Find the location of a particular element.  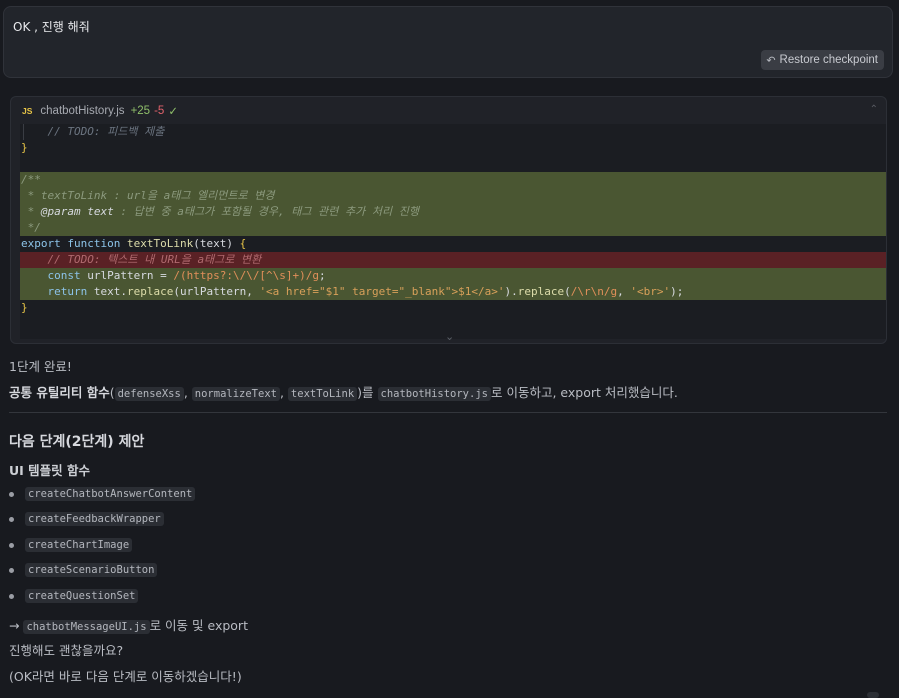

list-item: createChartImage is located at coordinates (71, 545).